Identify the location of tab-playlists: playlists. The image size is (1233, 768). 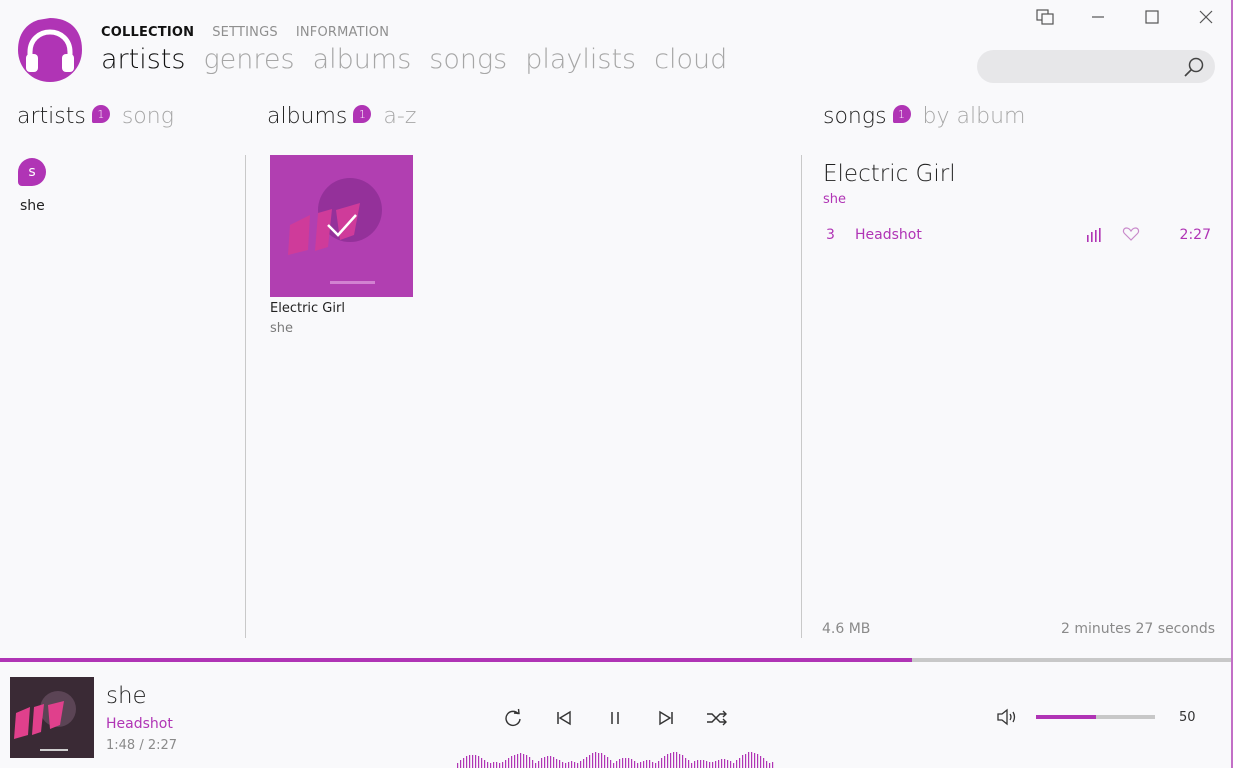
(580, 59).